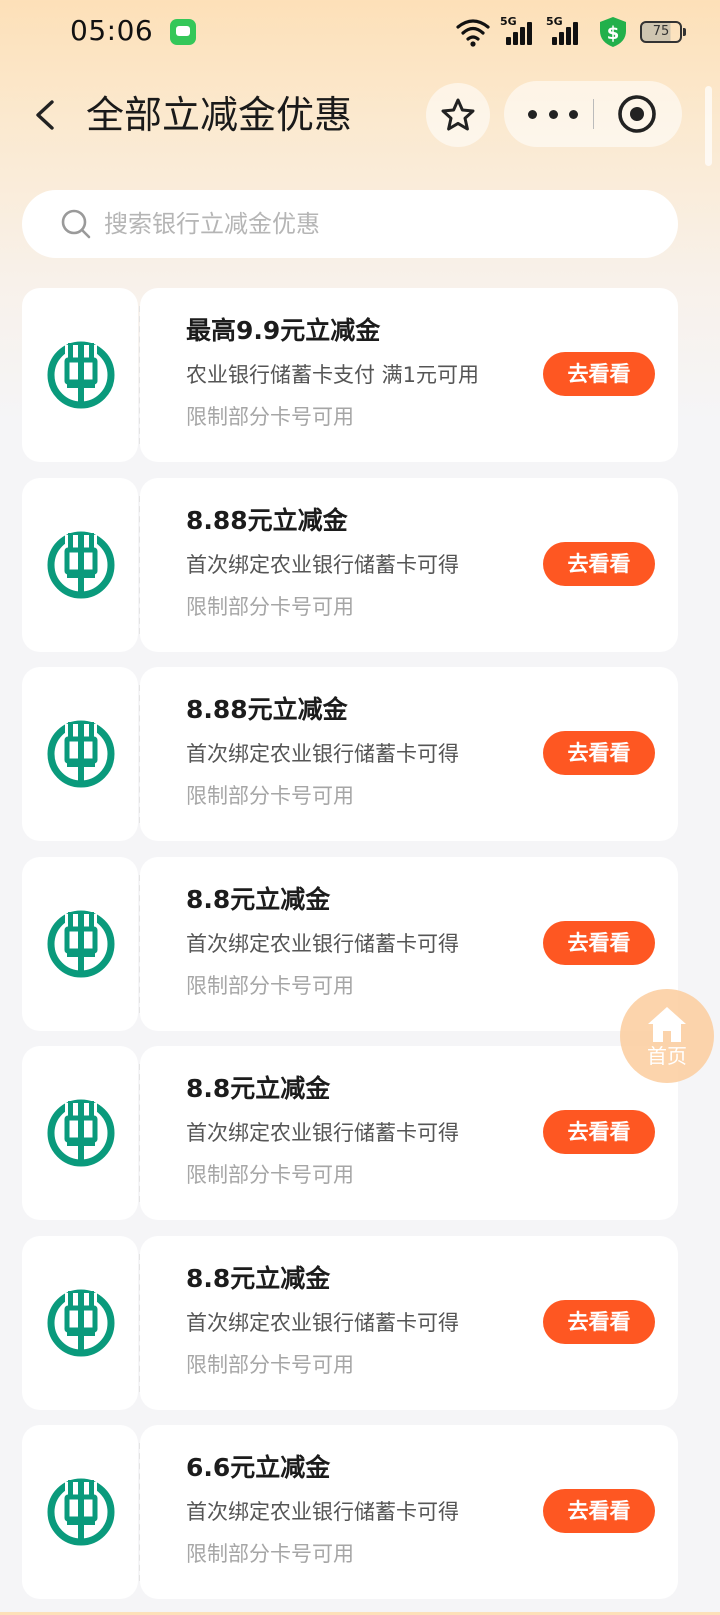 The height and width of the screenshot is (1615, 720). I want to click on coupon-card: 最高9.9元立减金 农业银行储蓄卡支付 满1元可用 限制部分卡号可用 去看看, so click(350, 375).